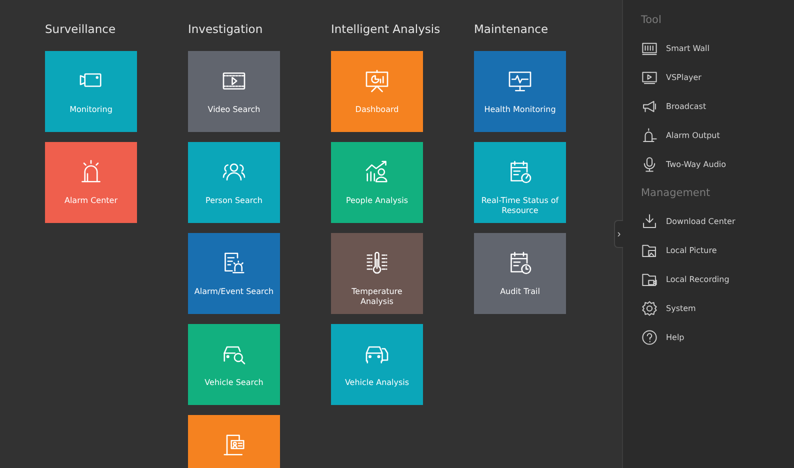  Describe the element at coordinates (717, 337) in the screenshot. I see `menu-item: Help` at that location.